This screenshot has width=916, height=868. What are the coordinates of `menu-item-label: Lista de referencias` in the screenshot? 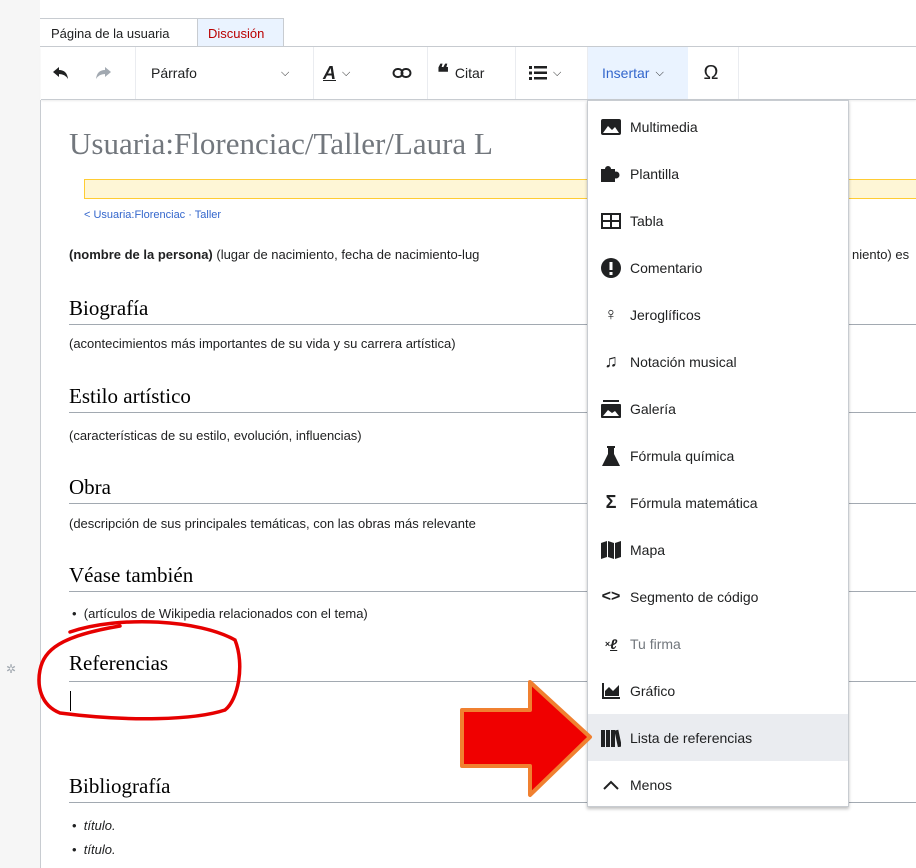 It's located at (691, 737).